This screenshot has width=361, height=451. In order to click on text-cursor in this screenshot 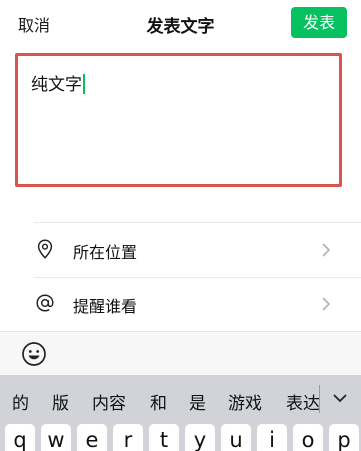, I will do `click(84, 84)`.